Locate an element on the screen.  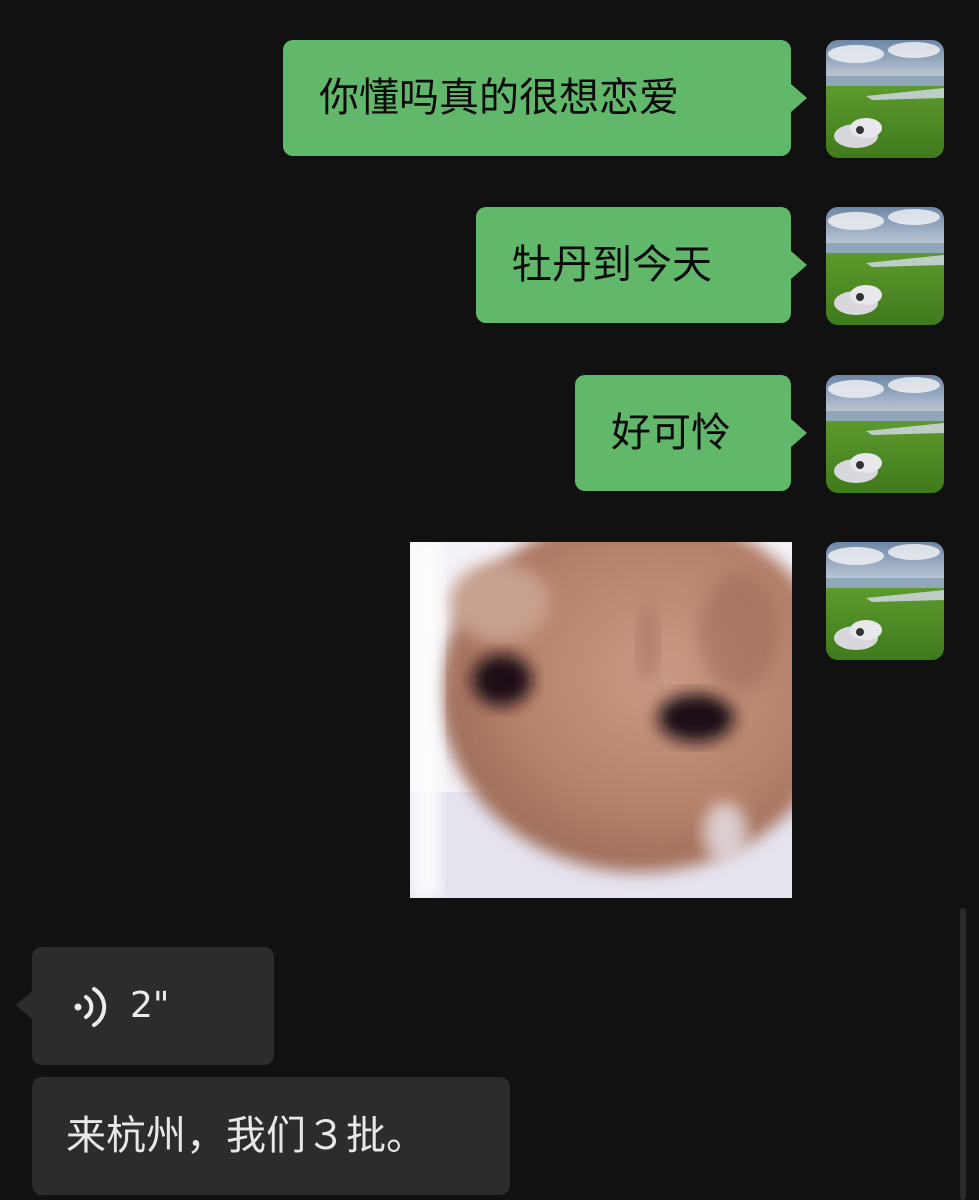
message-text: 来杭州，我们３批。 is located at coordinates (246, 1136).